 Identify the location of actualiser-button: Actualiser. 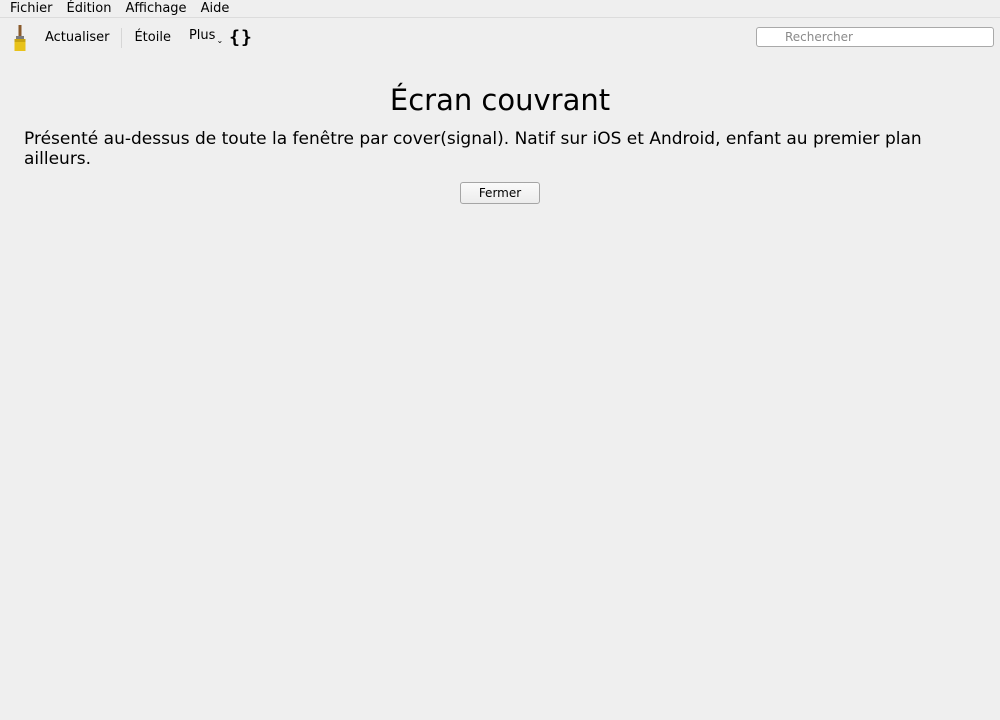
(77, 38).